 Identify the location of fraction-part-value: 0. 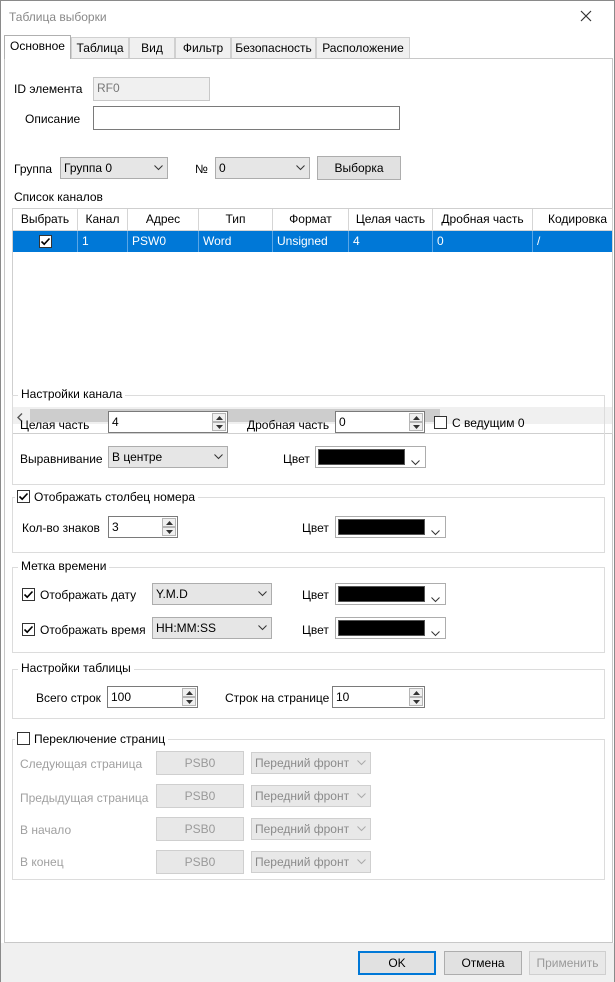
(342, 422).